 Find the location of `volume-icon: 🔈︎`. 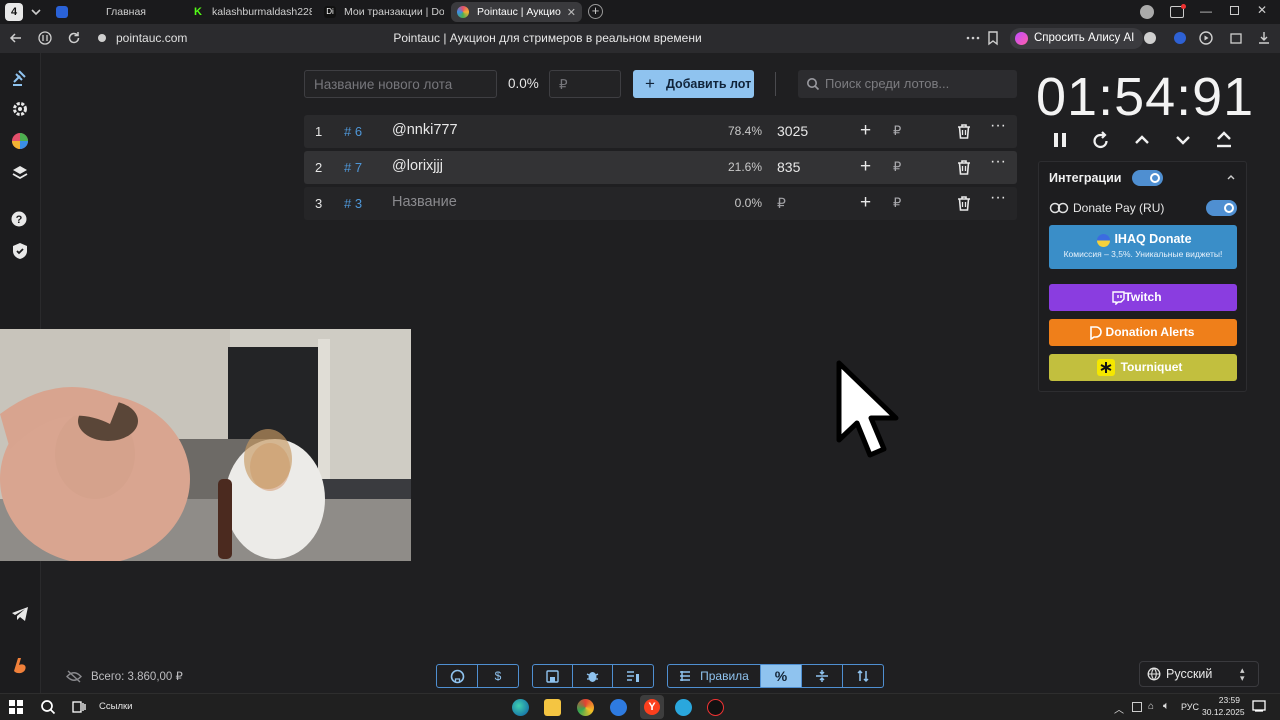

volume-icon: 🔈︎ is located at coordinates (1166, 706).